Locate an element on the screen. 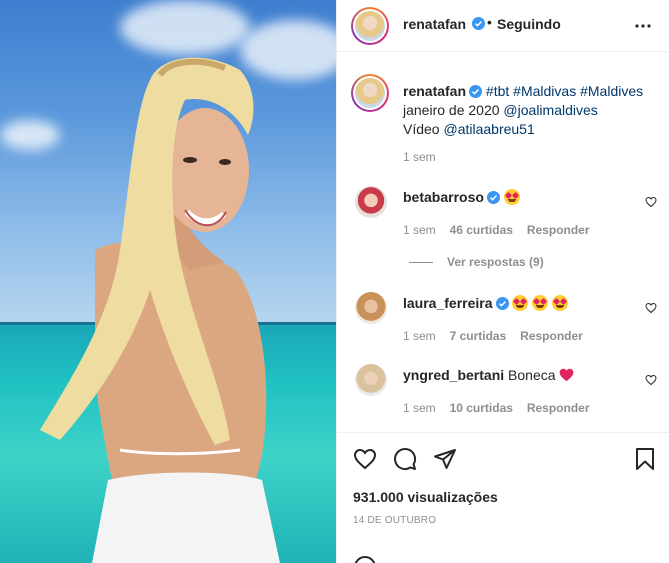  more-options-icon is located at coordinates (643, 26).